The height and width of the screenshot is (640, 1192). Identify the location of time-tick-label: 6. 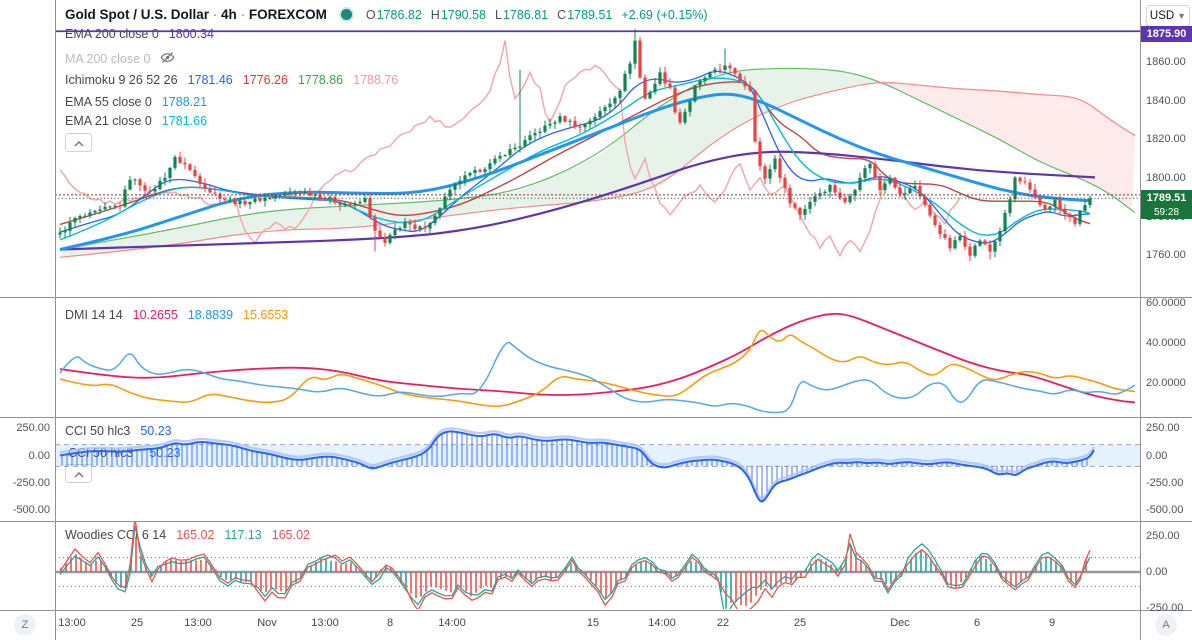
(977, 623).